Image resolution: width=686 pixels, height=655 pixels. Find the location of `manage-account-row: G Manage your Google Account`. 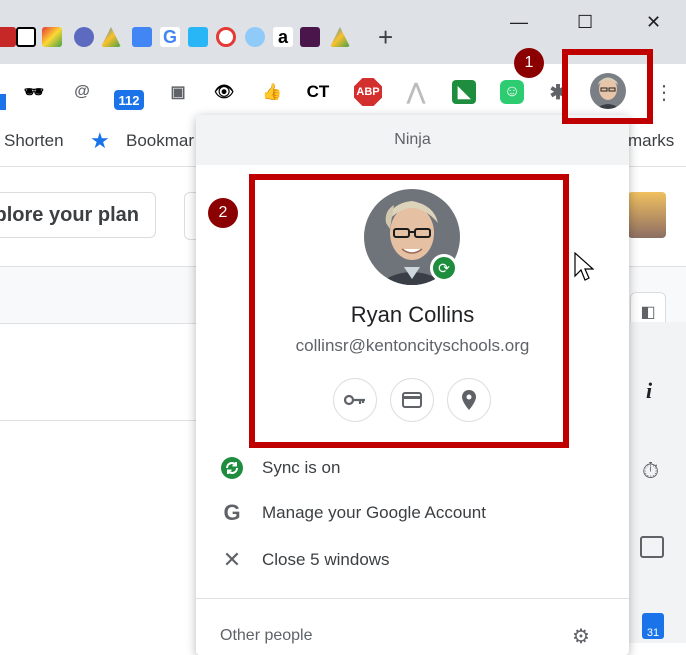

manage-account-row: G Manage your Google Account is located at coordinates (412, 513).